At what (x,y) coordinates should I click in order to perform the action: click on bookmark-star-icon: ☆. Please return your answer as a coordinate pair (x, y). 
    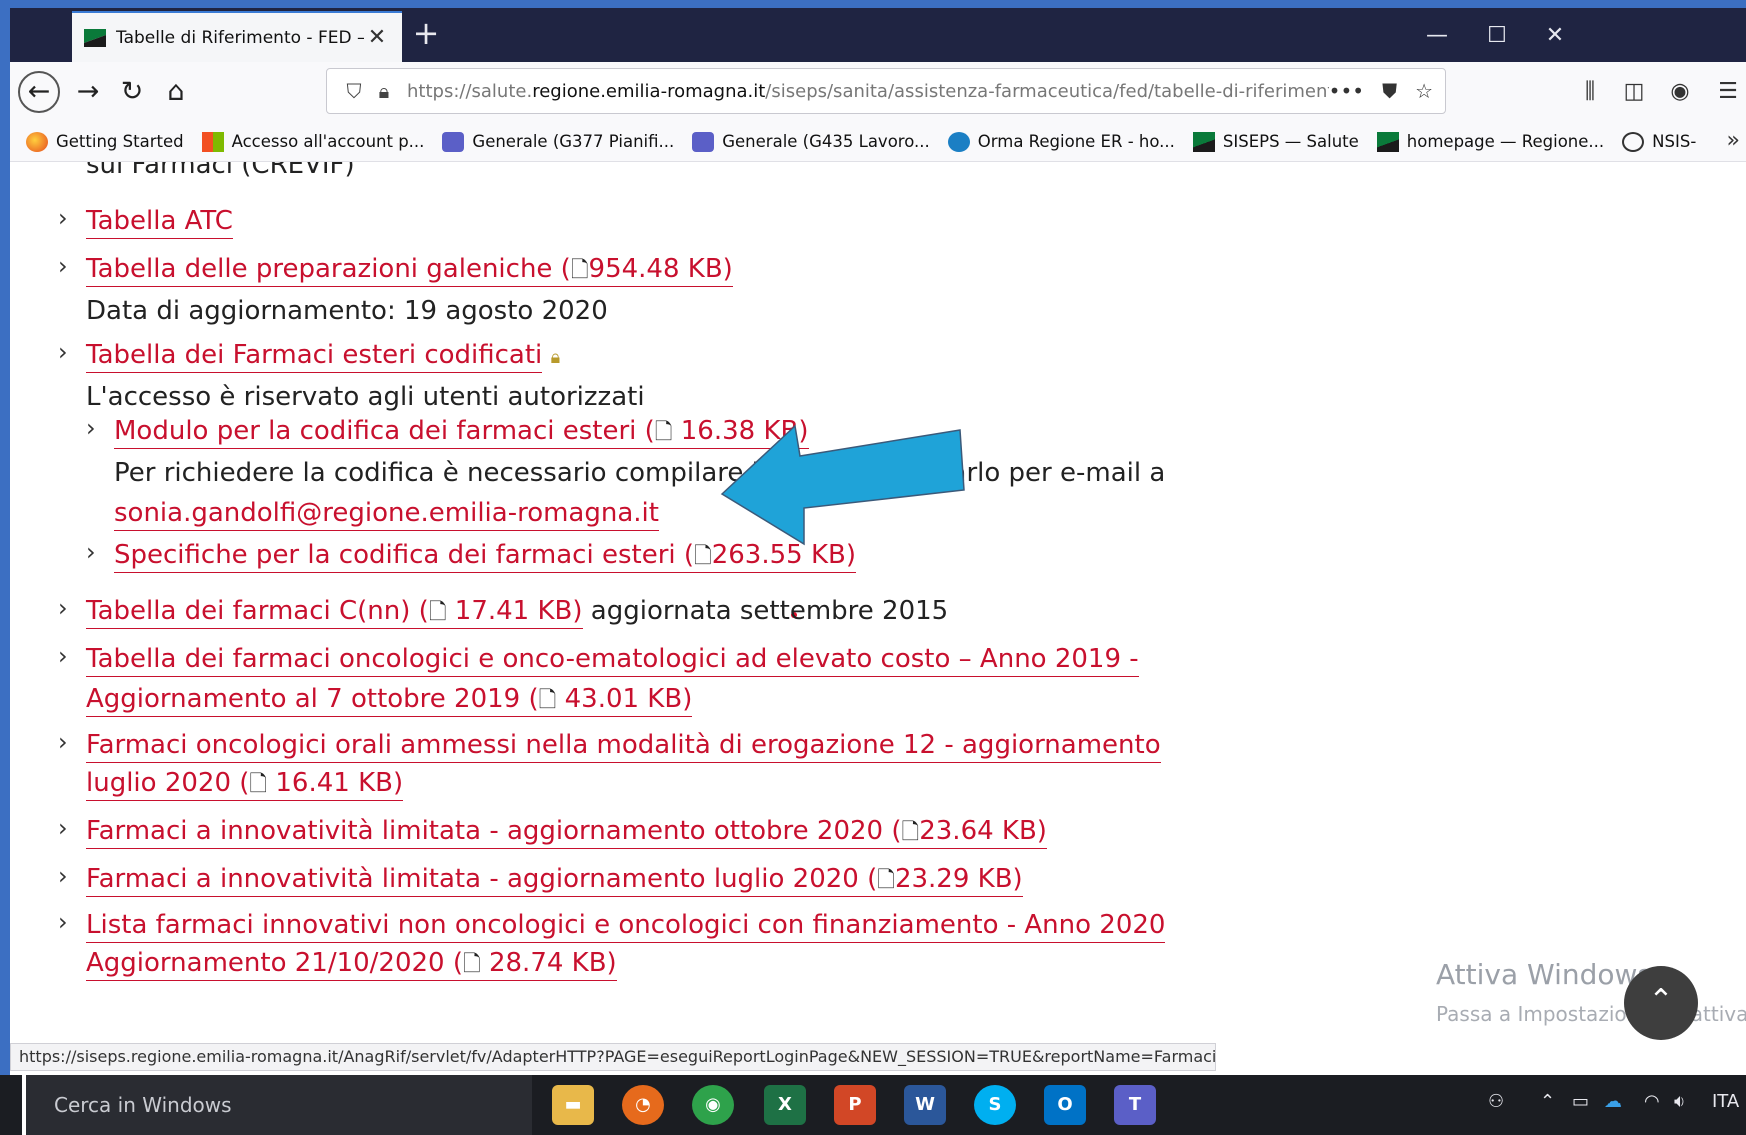
    Looking at the image, I should click on (1424, 91).